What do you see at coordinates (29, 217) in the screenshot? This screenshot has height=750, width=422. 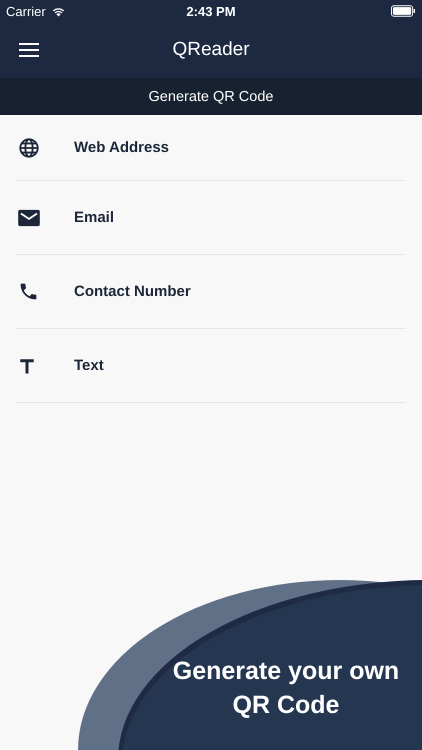 I see `envelope-icon` at bounding box center [29, 217].